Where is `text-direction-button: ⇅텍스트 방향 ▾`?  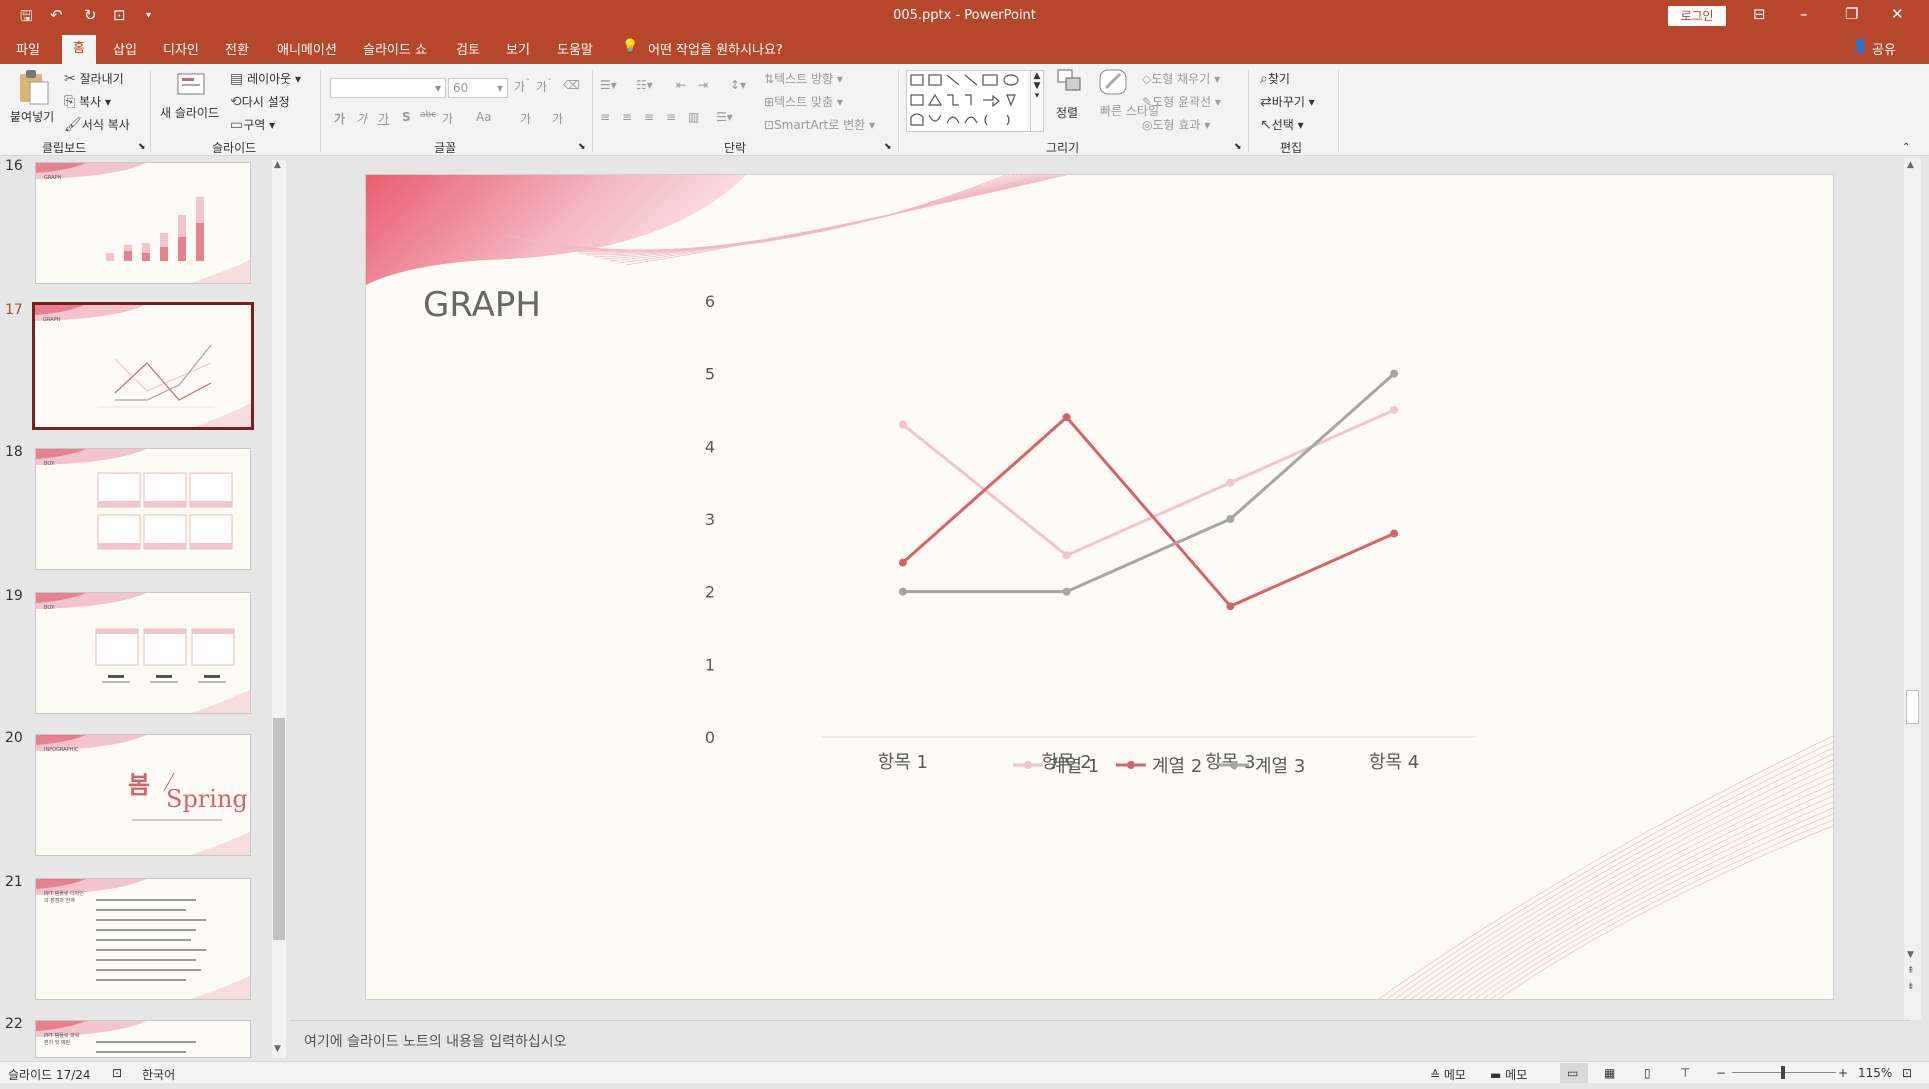 text-direction-button: ⇅텍스트 방향 ▾ is located at coordinates (803, 78).